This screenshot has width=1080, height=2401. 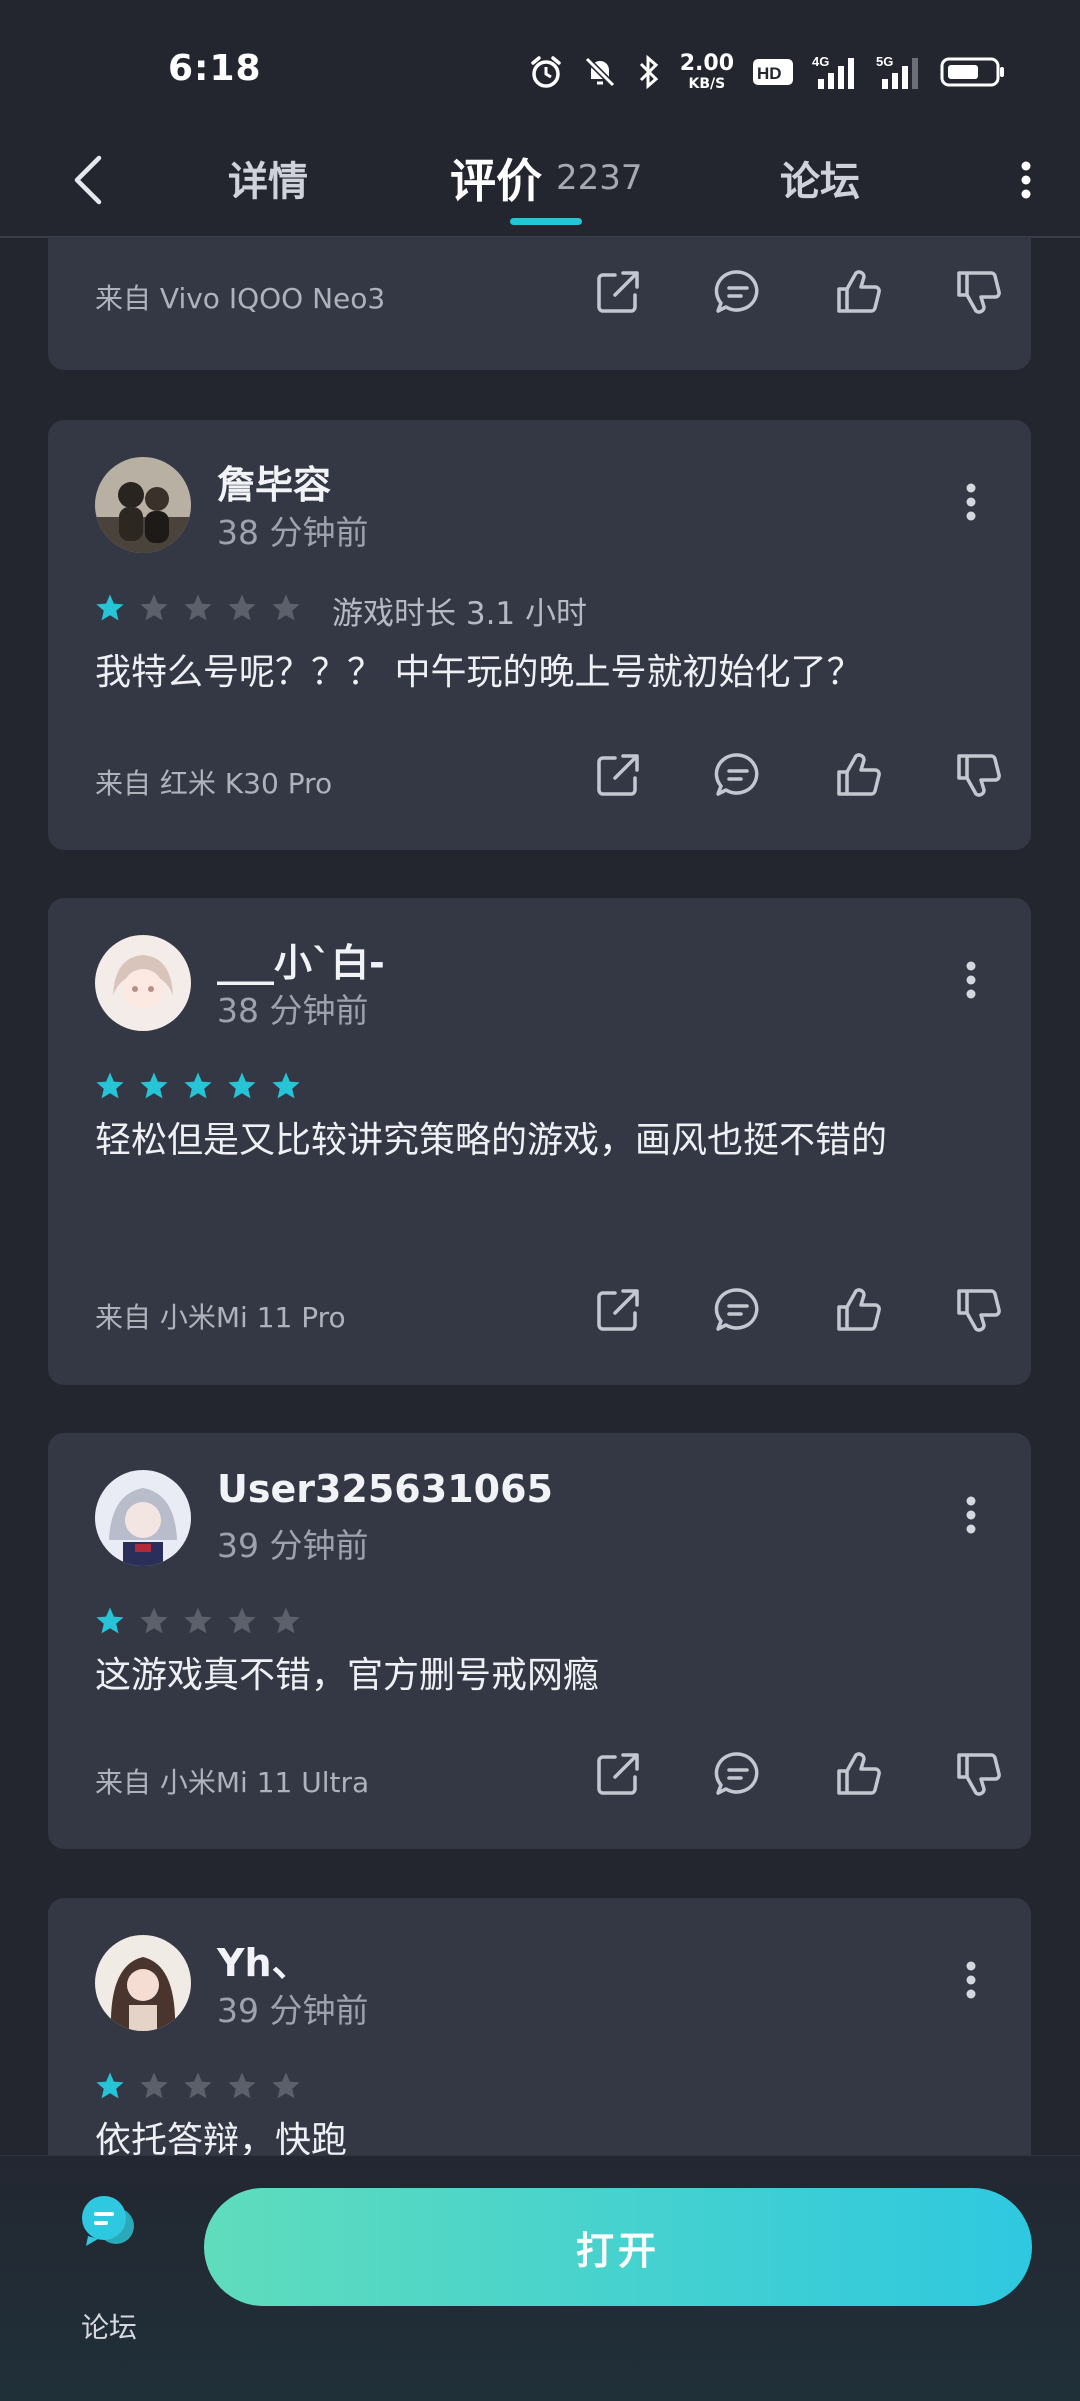 I want to click on bottom-bar: 论坛 打开, so click(x=540, y=2278).